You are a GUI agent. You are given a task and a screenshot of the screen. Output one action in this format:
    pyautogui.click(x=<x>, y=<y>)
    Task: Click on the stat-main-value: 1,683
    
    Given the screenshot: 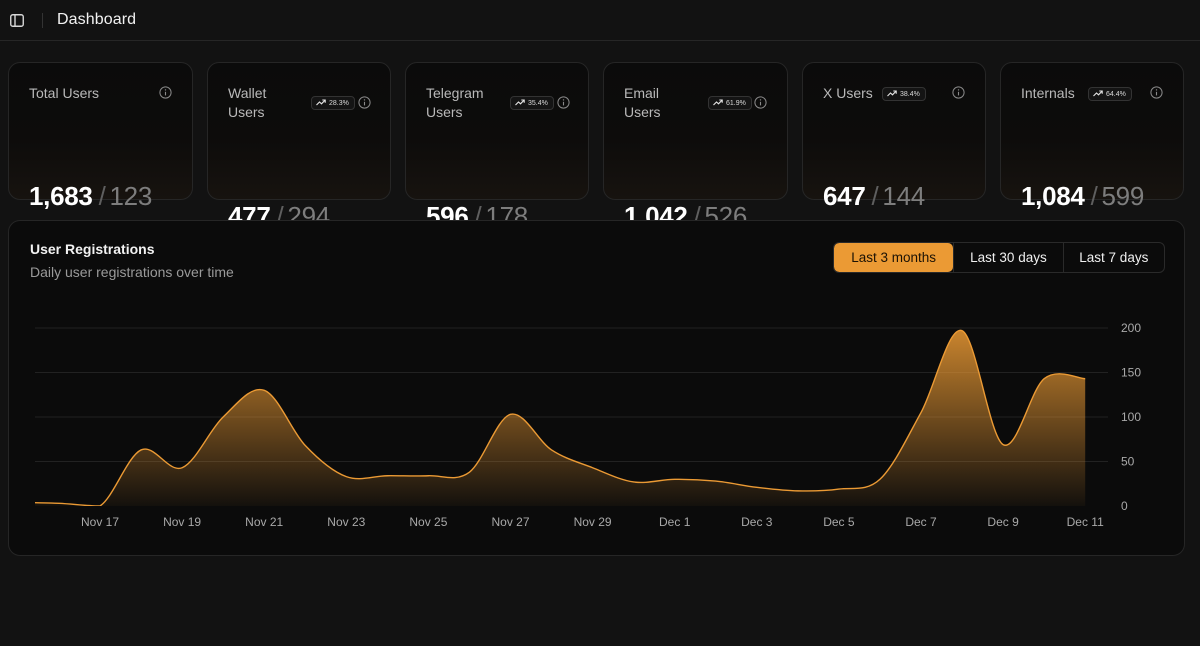 What is the action you would take?
    pyautogui.click(x=61, y=196)
    